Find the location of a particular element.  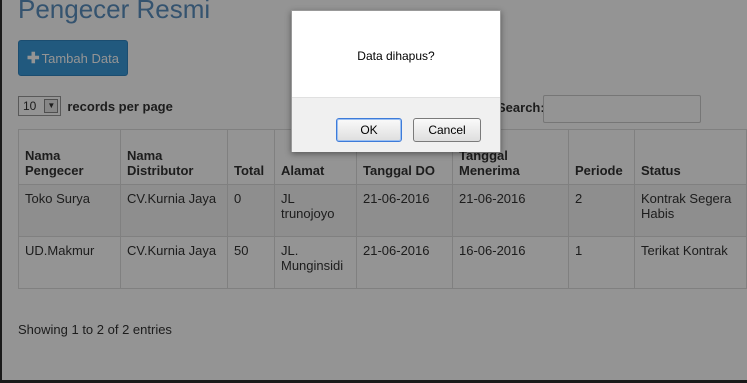

confirm-dialog: Data dihapus? OK Cancel is located at coordinates (396, 81).